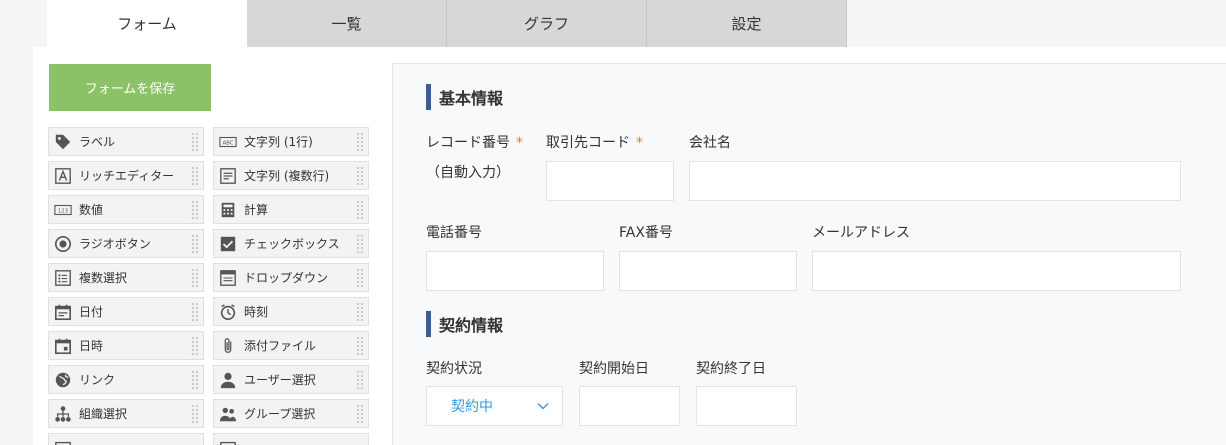 This screenshot has width=1226, height=445. I want to click on paperclip-icon, so click(228, 346).